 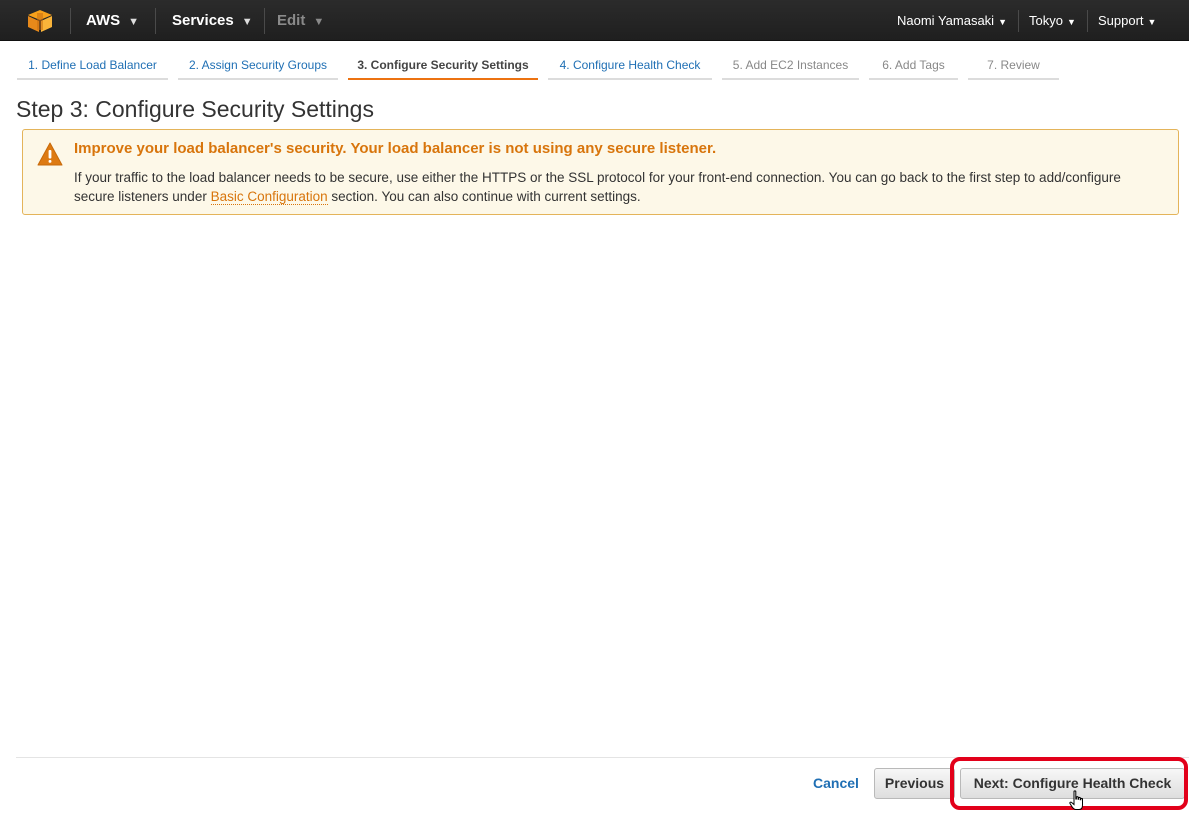 I want to click on support-label: Support, so click(x=1121, y=20).